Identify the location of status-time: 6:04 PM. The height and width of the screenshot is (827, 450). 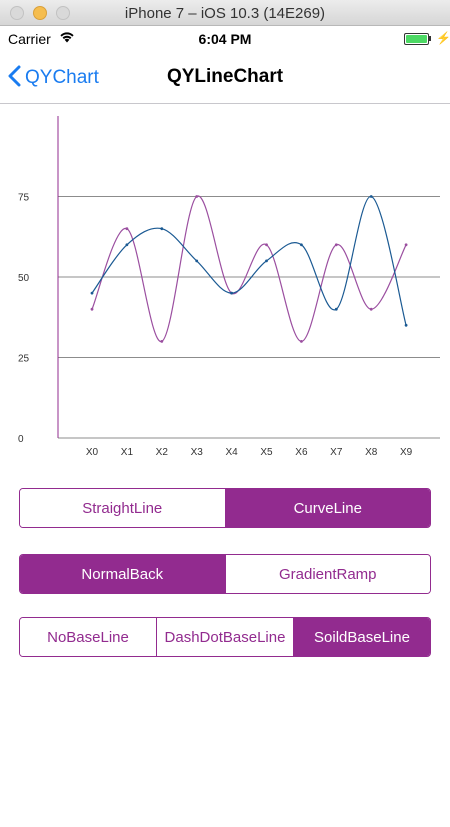
(225, 39).